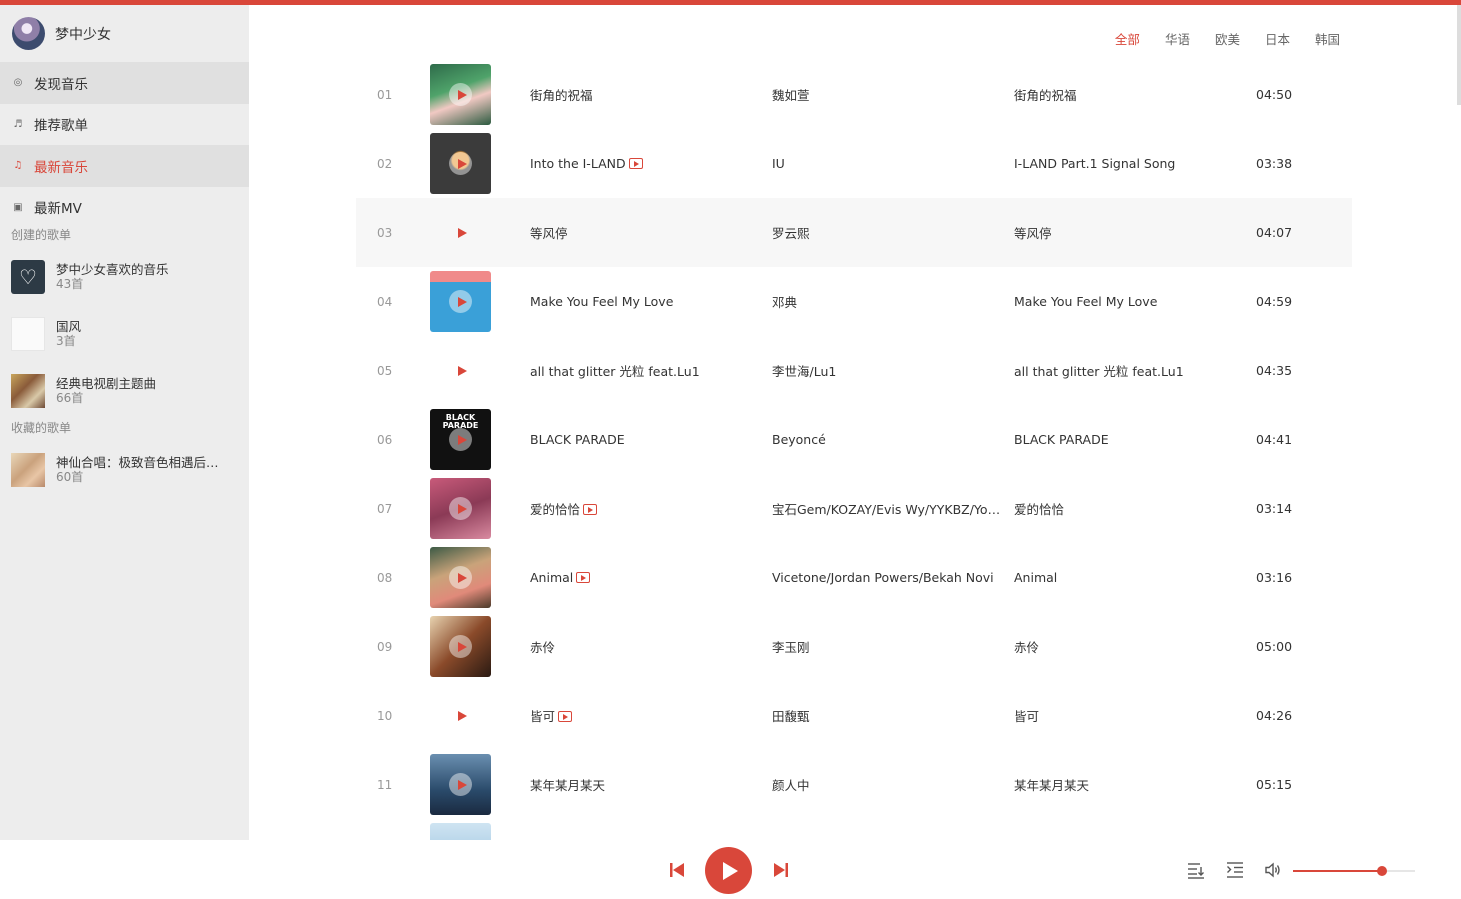 This screenshot has height=899, width=1461. What do you see at coordinates (645, 370) in the screenshot?
I see `song-title: all that glitter 光粒 feat.Lu1` at bounding box center [645, 370].